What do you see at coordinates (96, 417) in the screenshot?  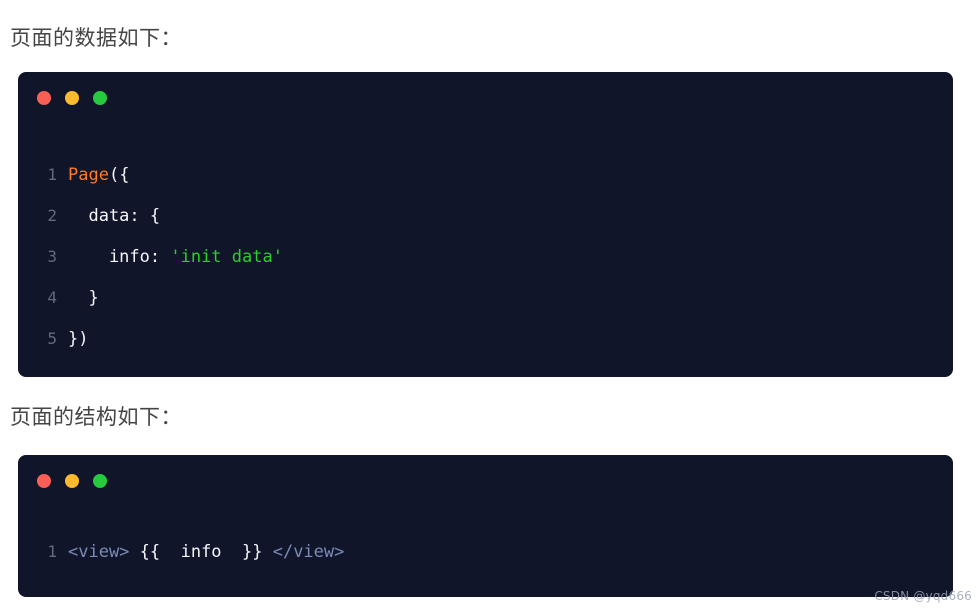 I see `page-title-structure-section: 页面的结构如下：` at bounding box center [96, 417].